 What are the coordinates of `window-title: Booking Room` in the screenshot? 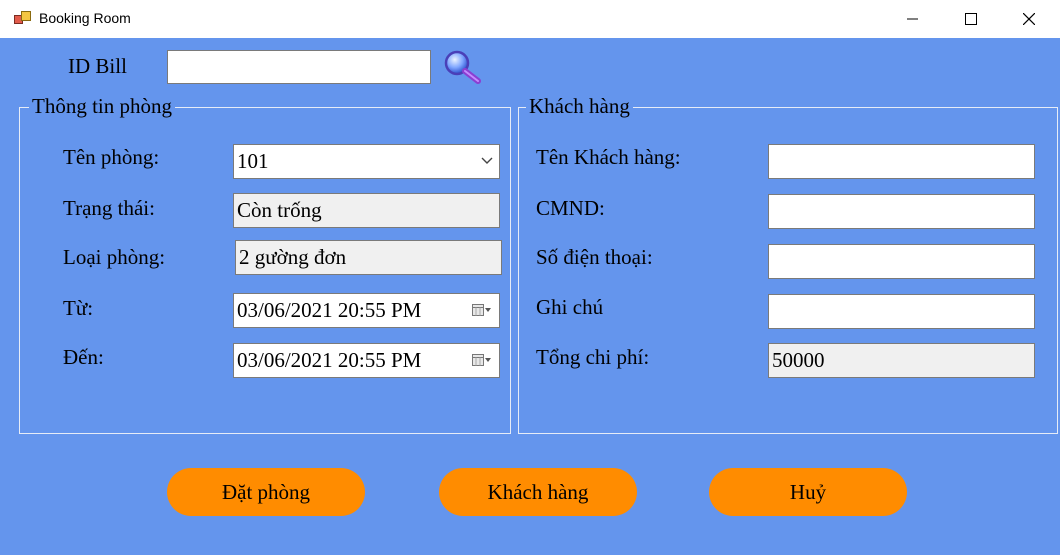 It's located at (85, 18).